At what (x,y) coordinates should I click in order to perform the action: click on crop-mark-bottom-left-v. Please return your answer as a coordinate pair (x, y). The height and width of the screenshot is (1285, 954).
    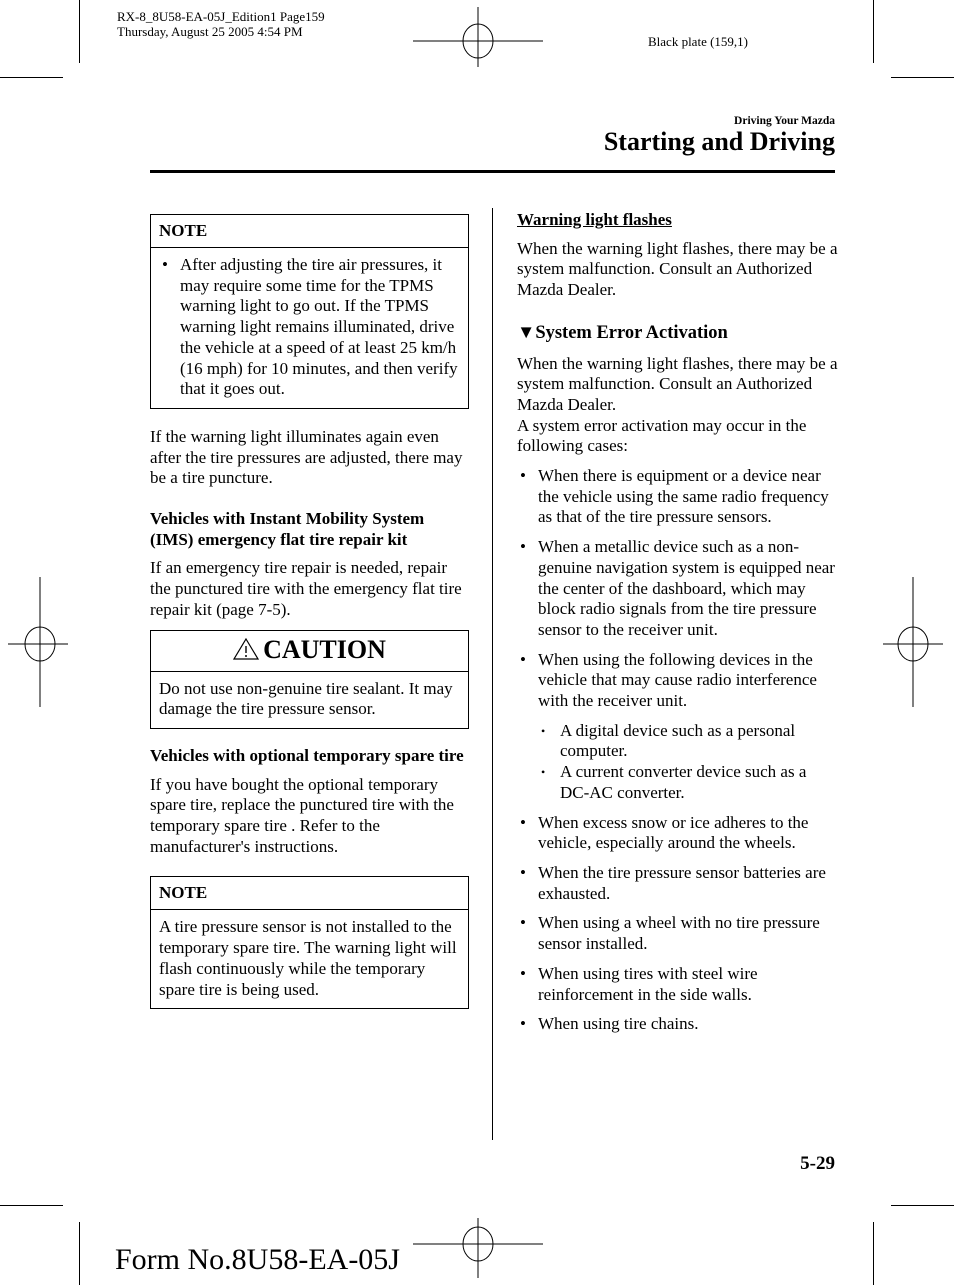
    Looking at the image, I should click on (79, 1253).